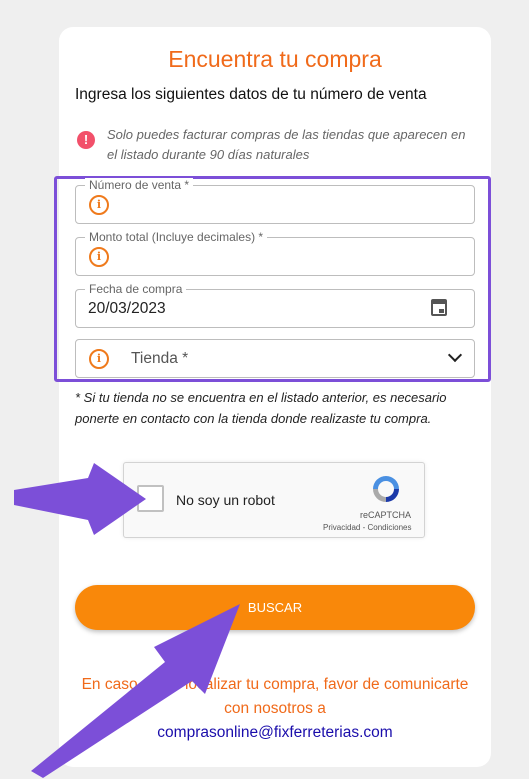 The width and height of the screenshot is (529, 779). Describe the element at coordinates (139, 185) in the screenshot. I see `numero-venta-label: Número de venta *` at that location.